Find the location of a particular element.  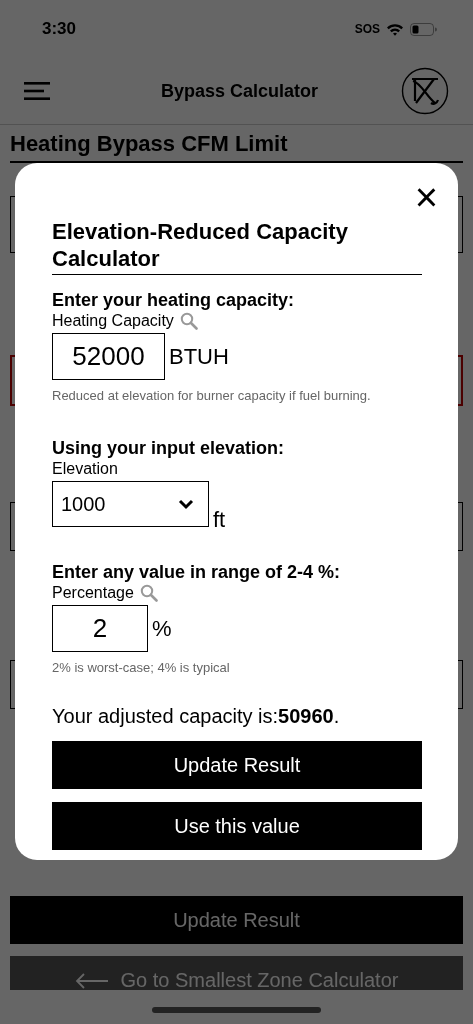

close-button: × is located at coordinates (426, 197).